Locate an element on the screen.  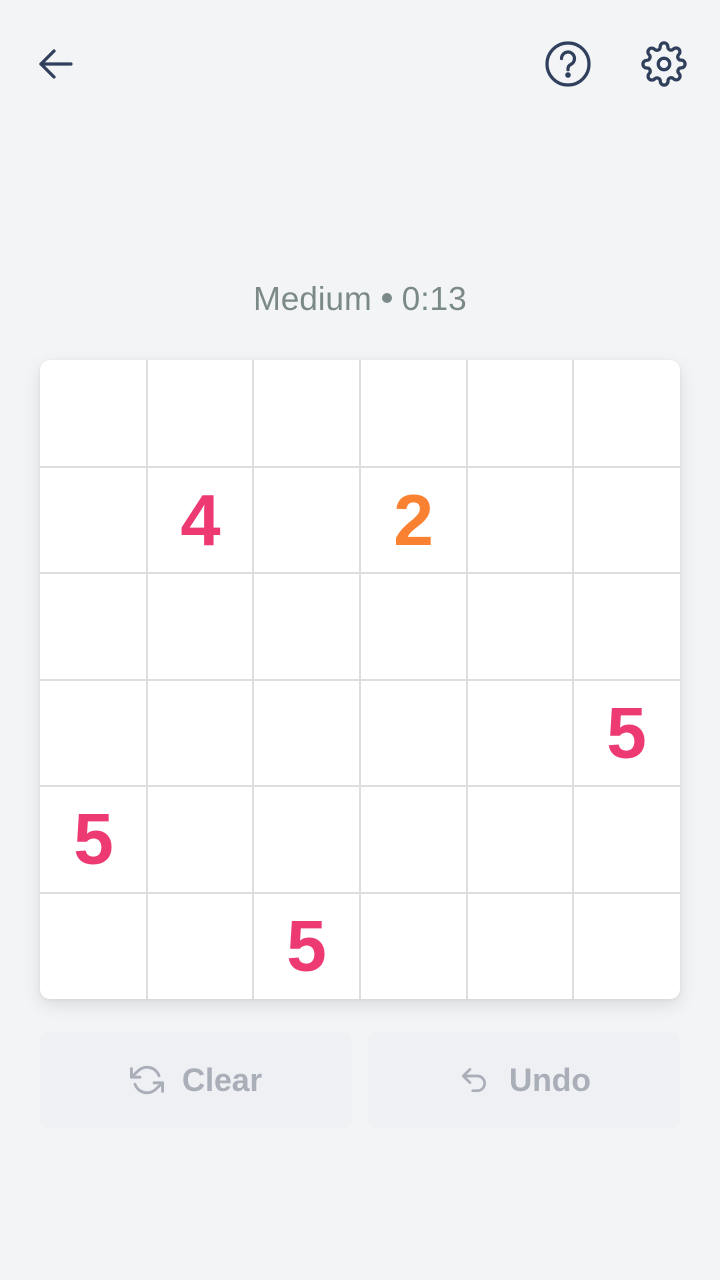
question-circle-icon is located at coordinates (568, 64).